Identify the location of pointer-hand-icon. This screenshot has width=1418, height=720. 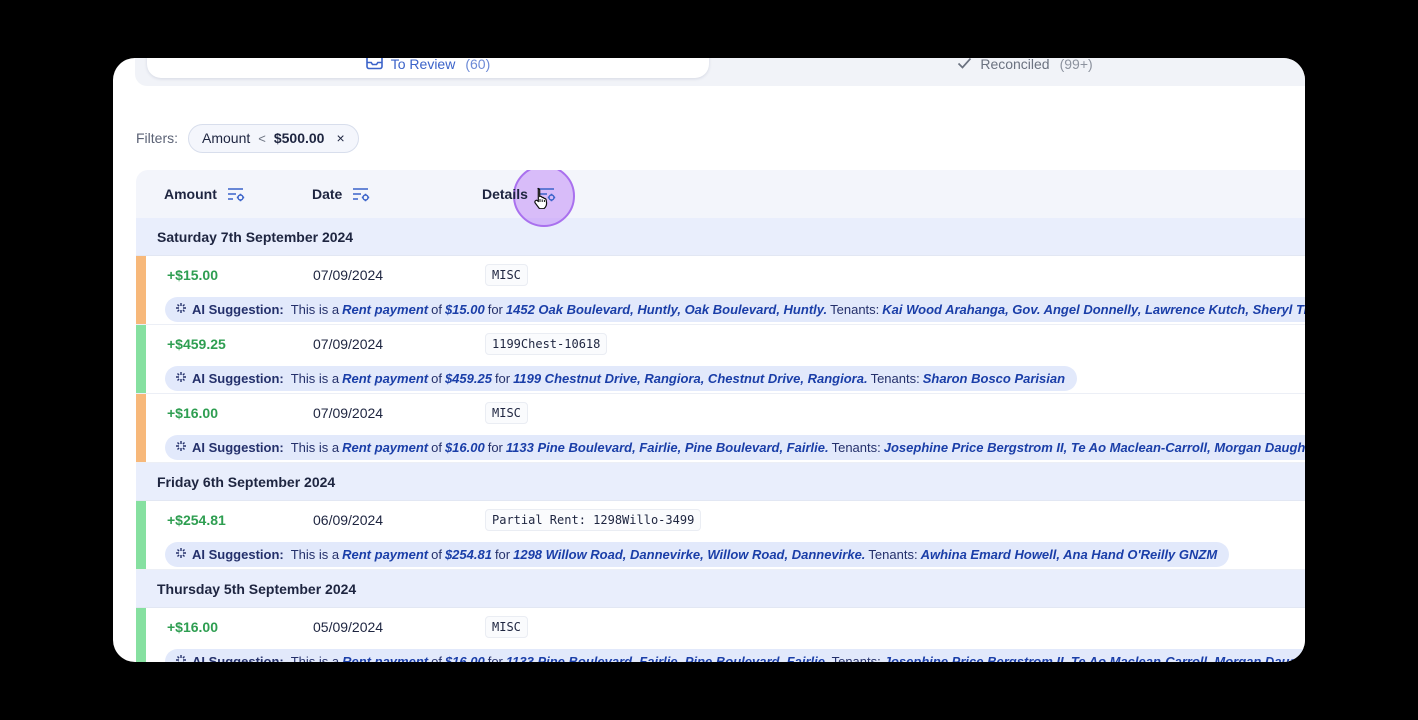
(541, 198).